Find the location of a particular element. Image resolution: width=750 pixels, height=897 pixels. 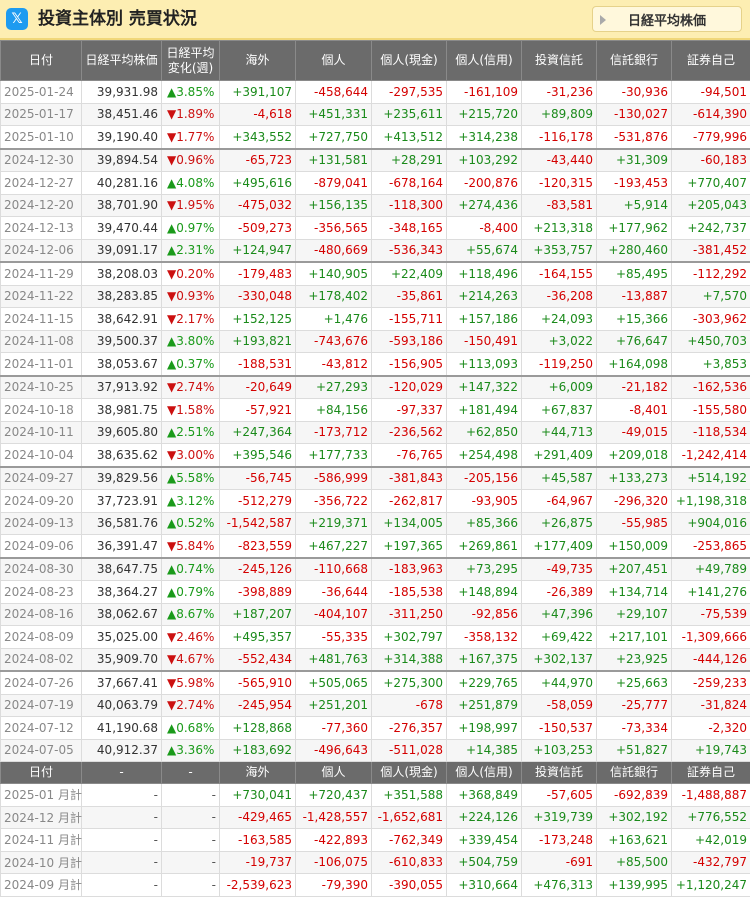

cell-individual-margin: -161,109 is located at coordinates (484, 92).